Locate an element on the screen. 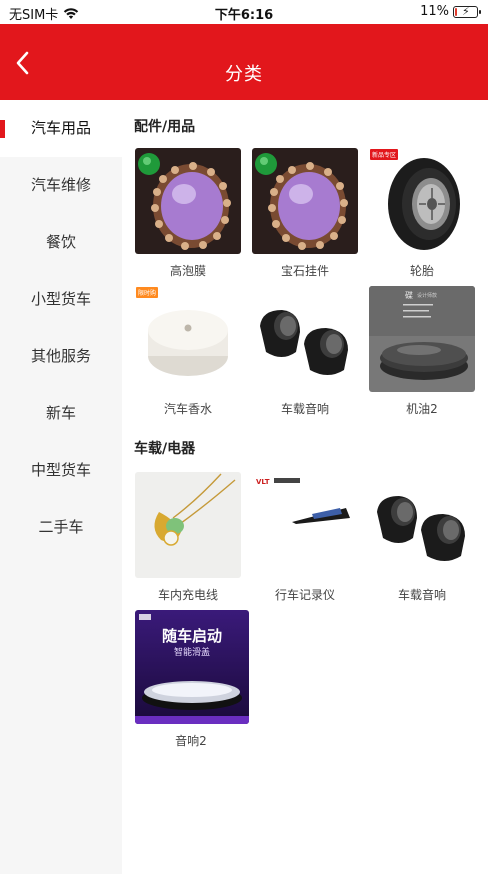 The width and height of the screenshot is (488, 874). product-item: 车内充电线 is located at coordinates (188, 537).